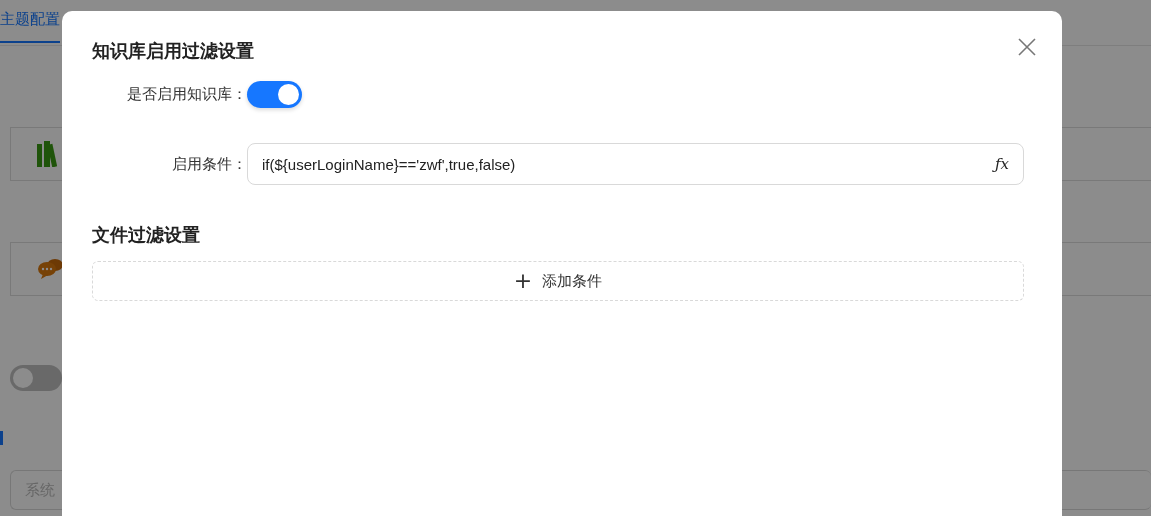  I want to click on input-field: if(${userLoginName}=='zwf',true,false) ƒx, so click(635, 164).